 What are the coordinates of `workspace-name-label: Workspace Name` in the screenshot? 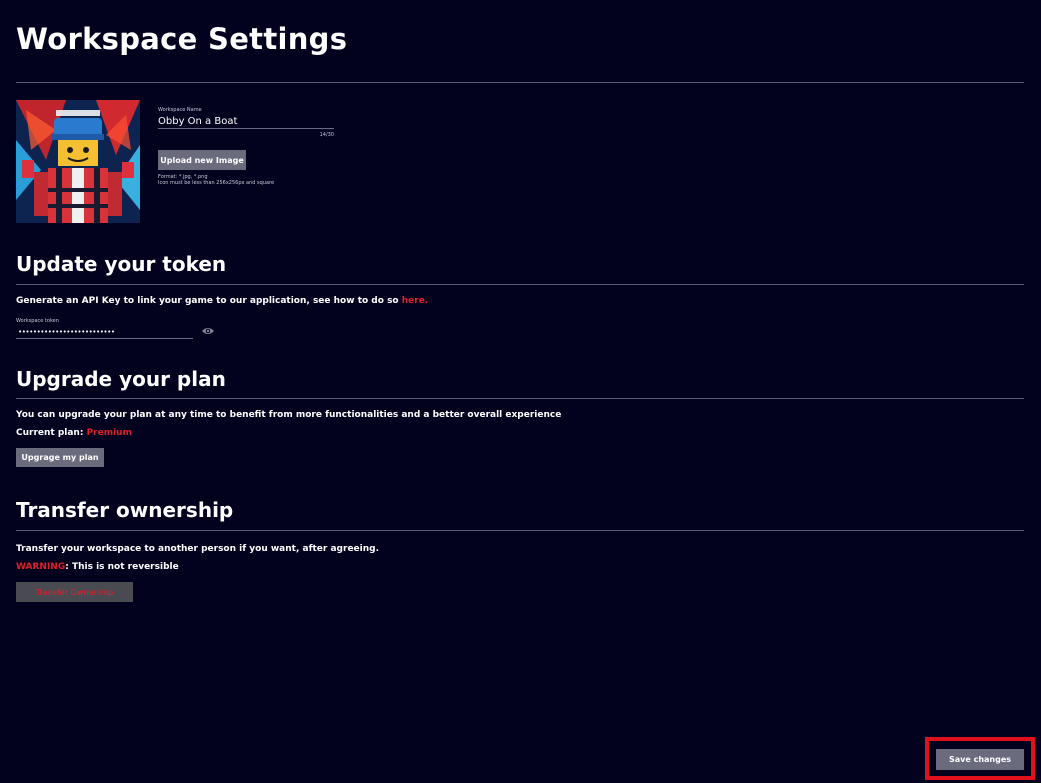 It's located at (180, 110).